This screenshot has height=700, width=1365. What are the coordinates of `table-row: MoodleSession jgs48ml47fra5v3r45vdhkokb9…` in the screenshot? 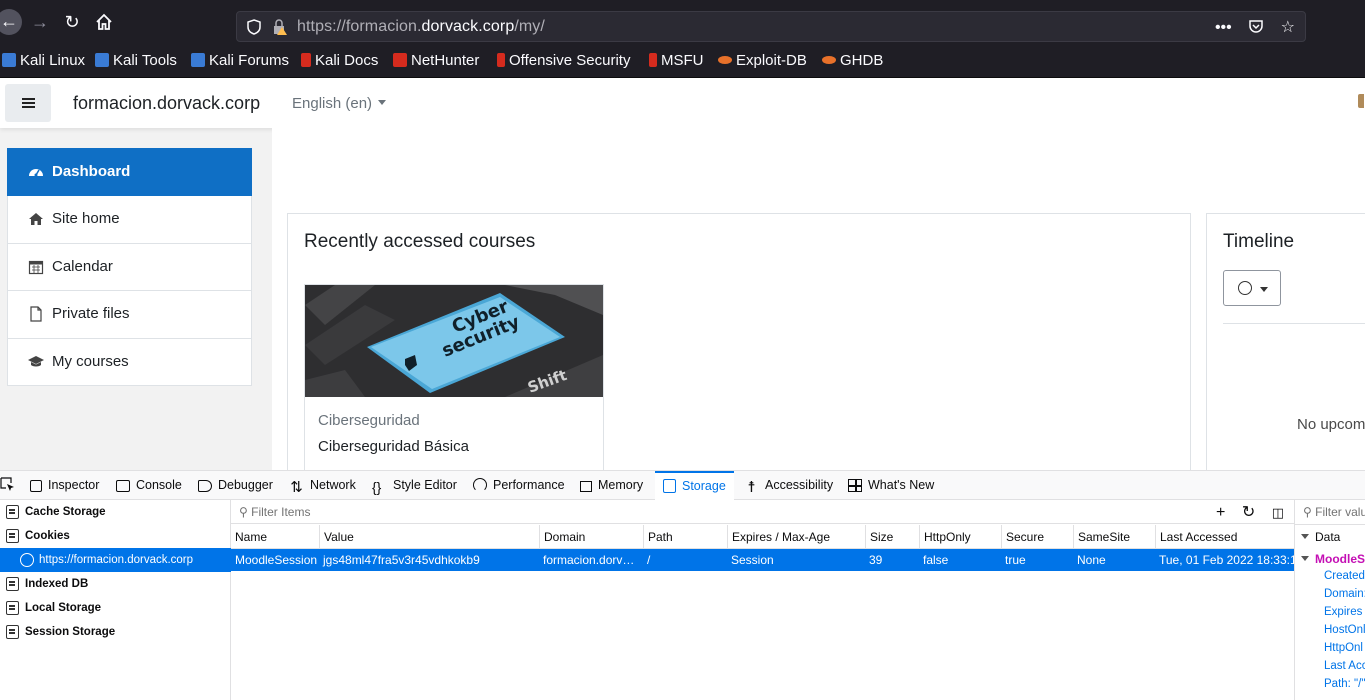 It's located at (762, 560).